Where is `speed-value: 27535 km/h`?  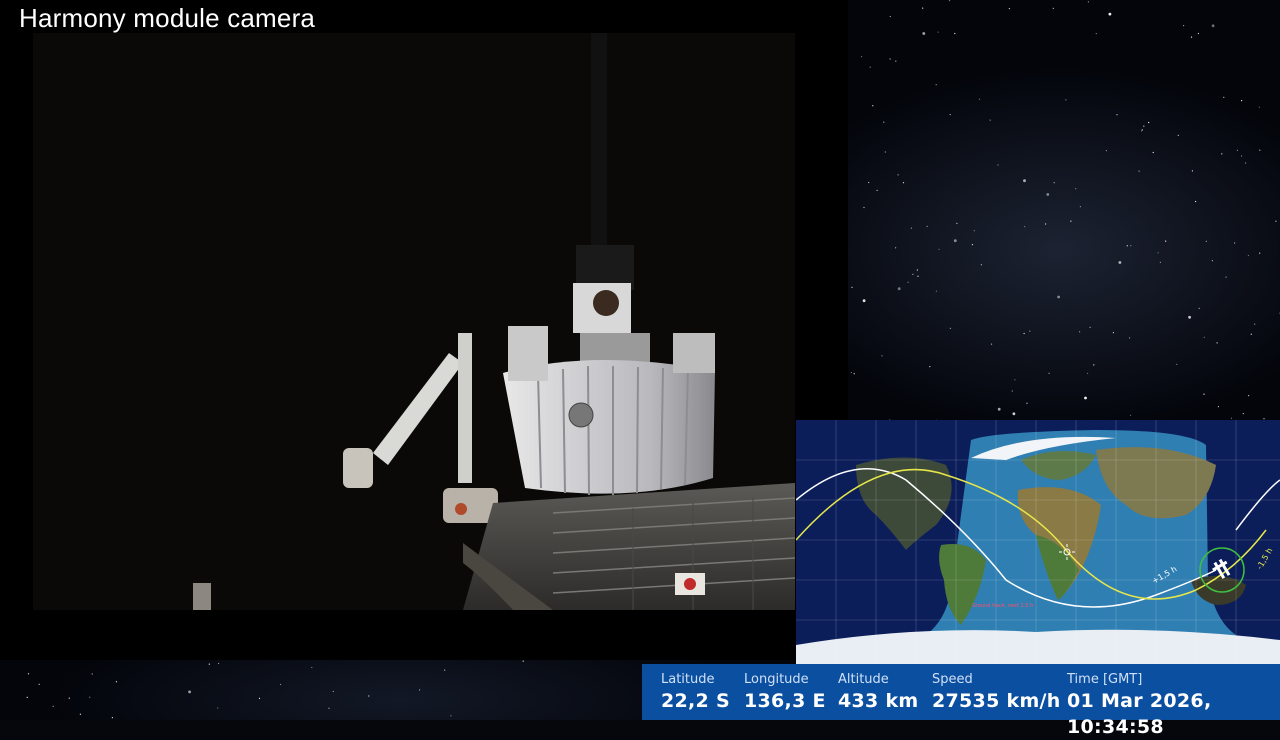 speed-value: 27535 km/h is located at coordinates (996, 701).